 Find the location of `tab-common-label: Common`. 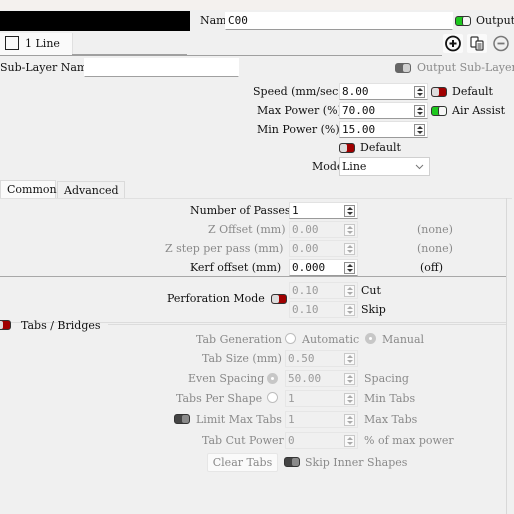

tab-common-label: Common is located at coordinates (32, 189).